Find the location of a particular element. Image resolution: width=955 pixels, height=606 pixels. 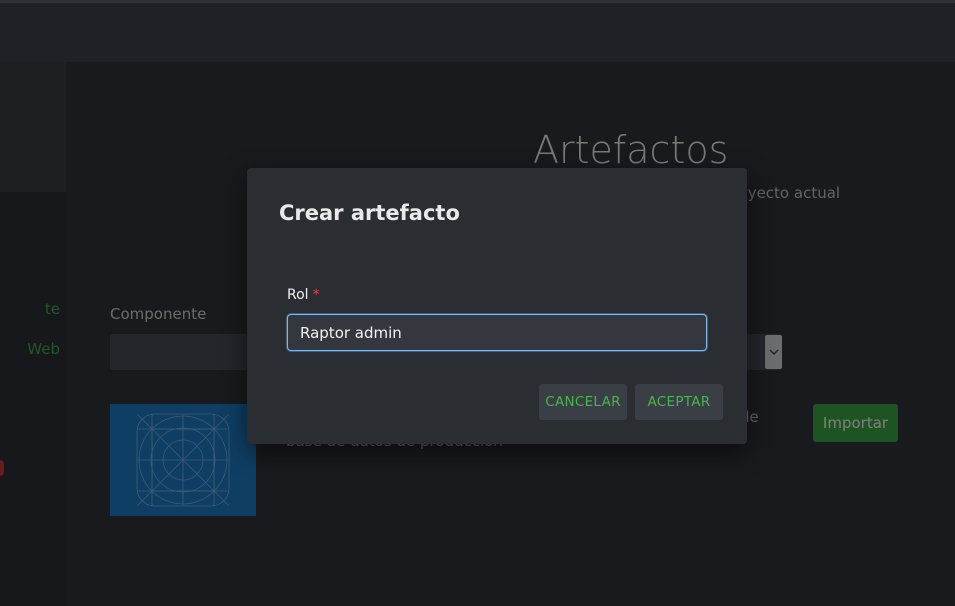

role-input is located at coordinates (497, 332).